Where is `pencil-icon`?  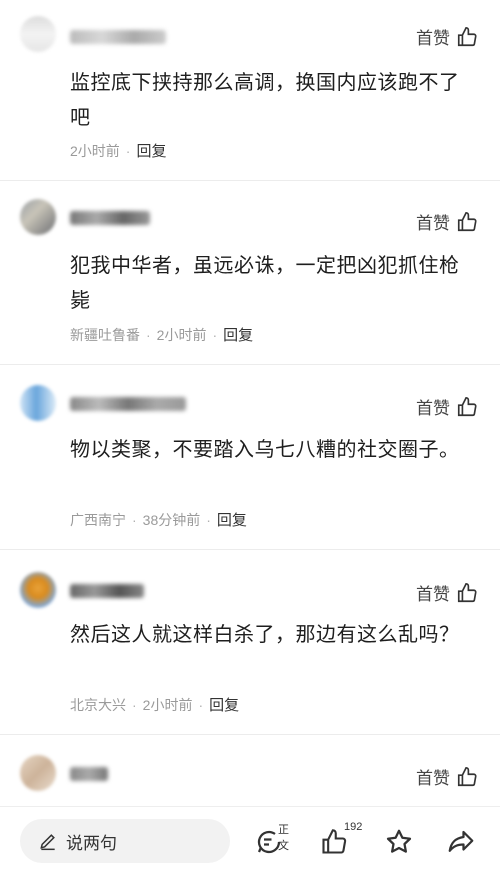 pencil-icon is located at coordinates (47, 842).